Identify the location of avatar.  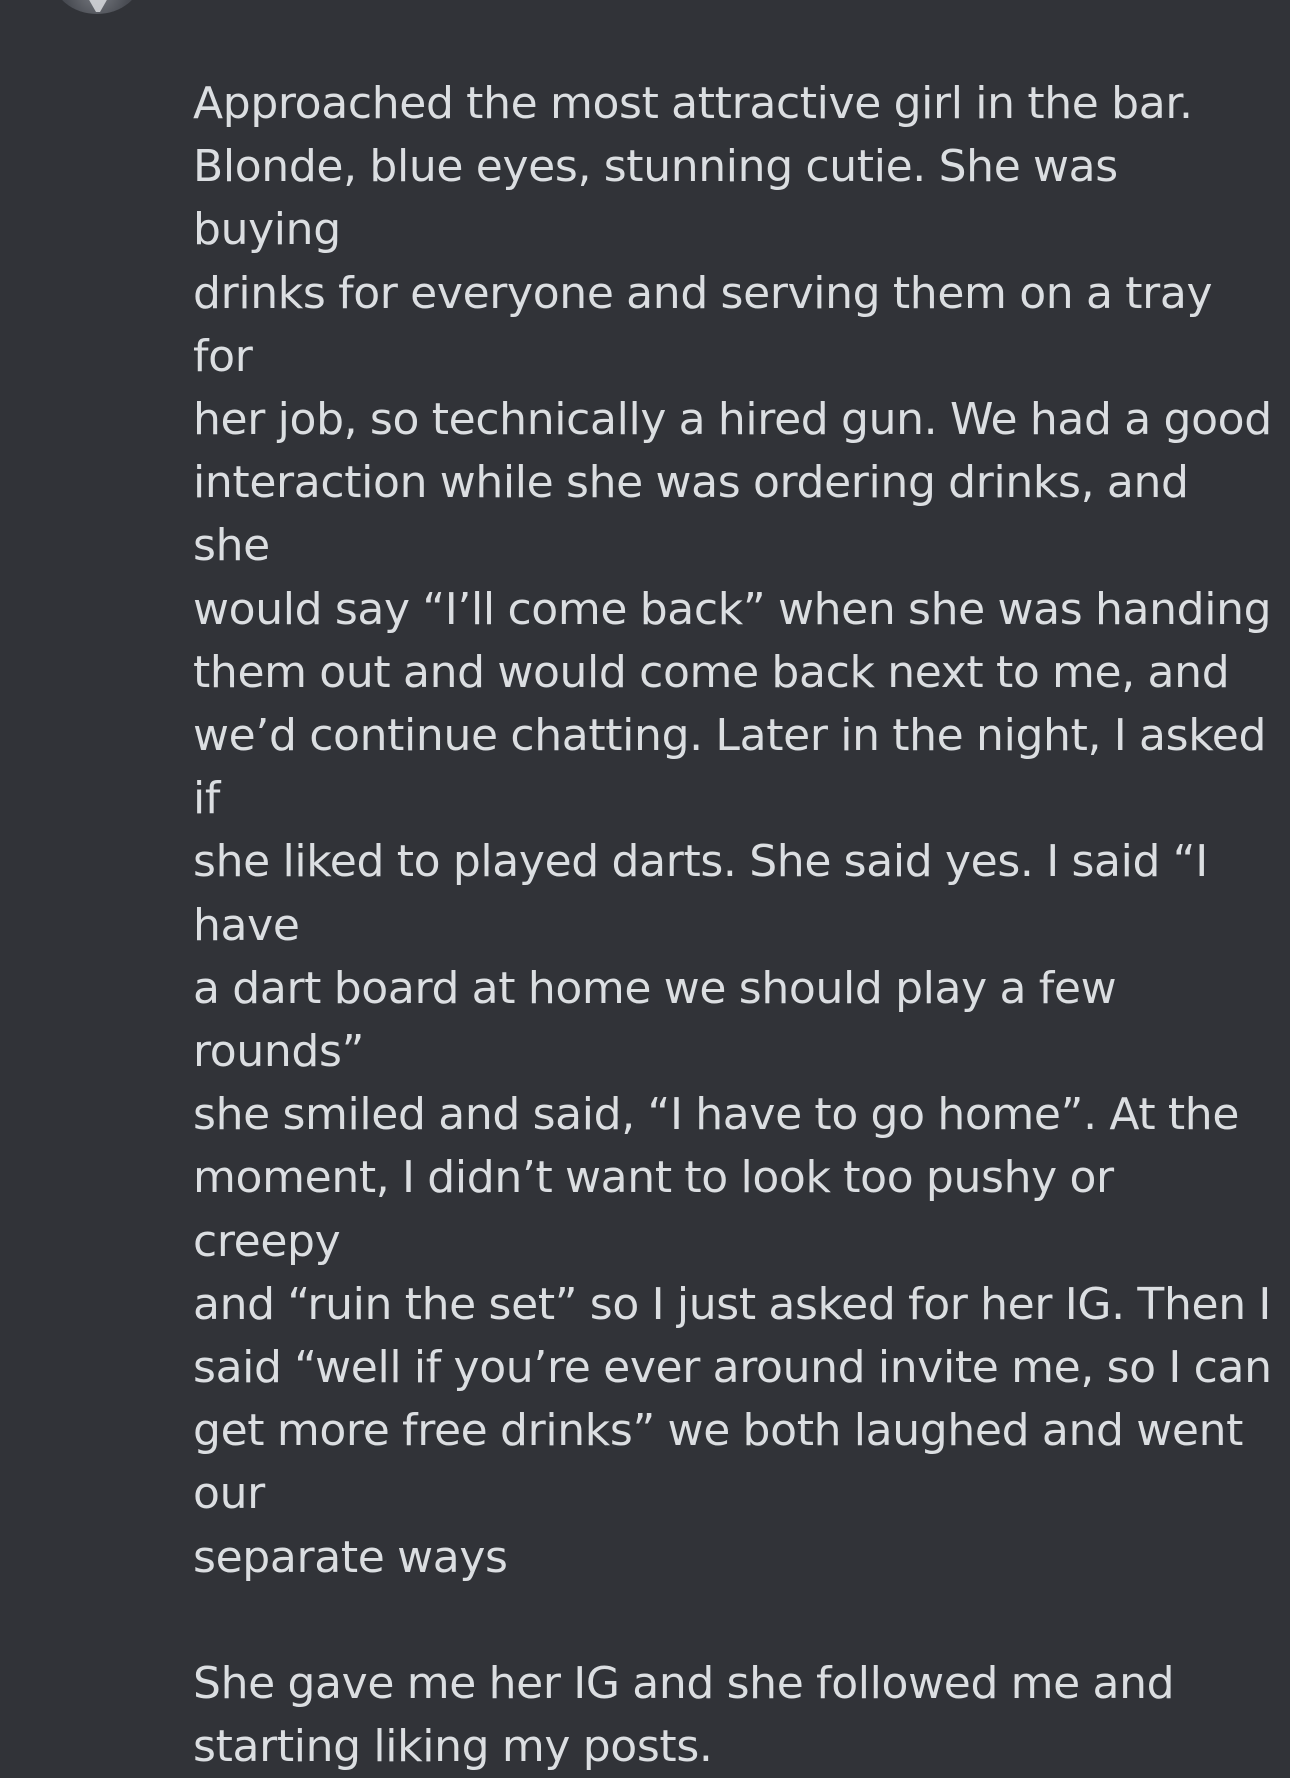
(97, 7).